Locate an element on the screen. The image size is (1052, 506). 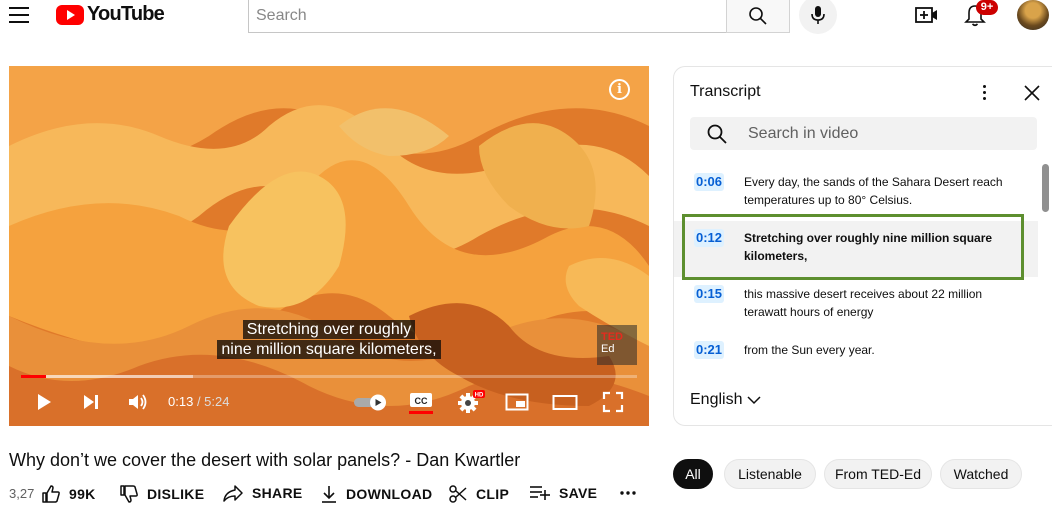
hamburger-menu-icon is located at coordinates (22, 15).